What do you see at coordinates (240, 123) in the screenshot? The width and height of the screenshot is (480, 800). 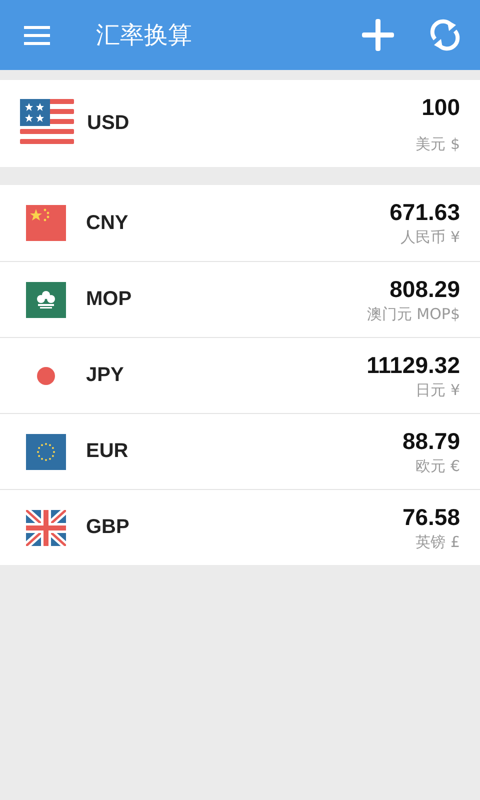 I see `base-currency-row: USD 100 美元 $` at bounding box center [240, 123].